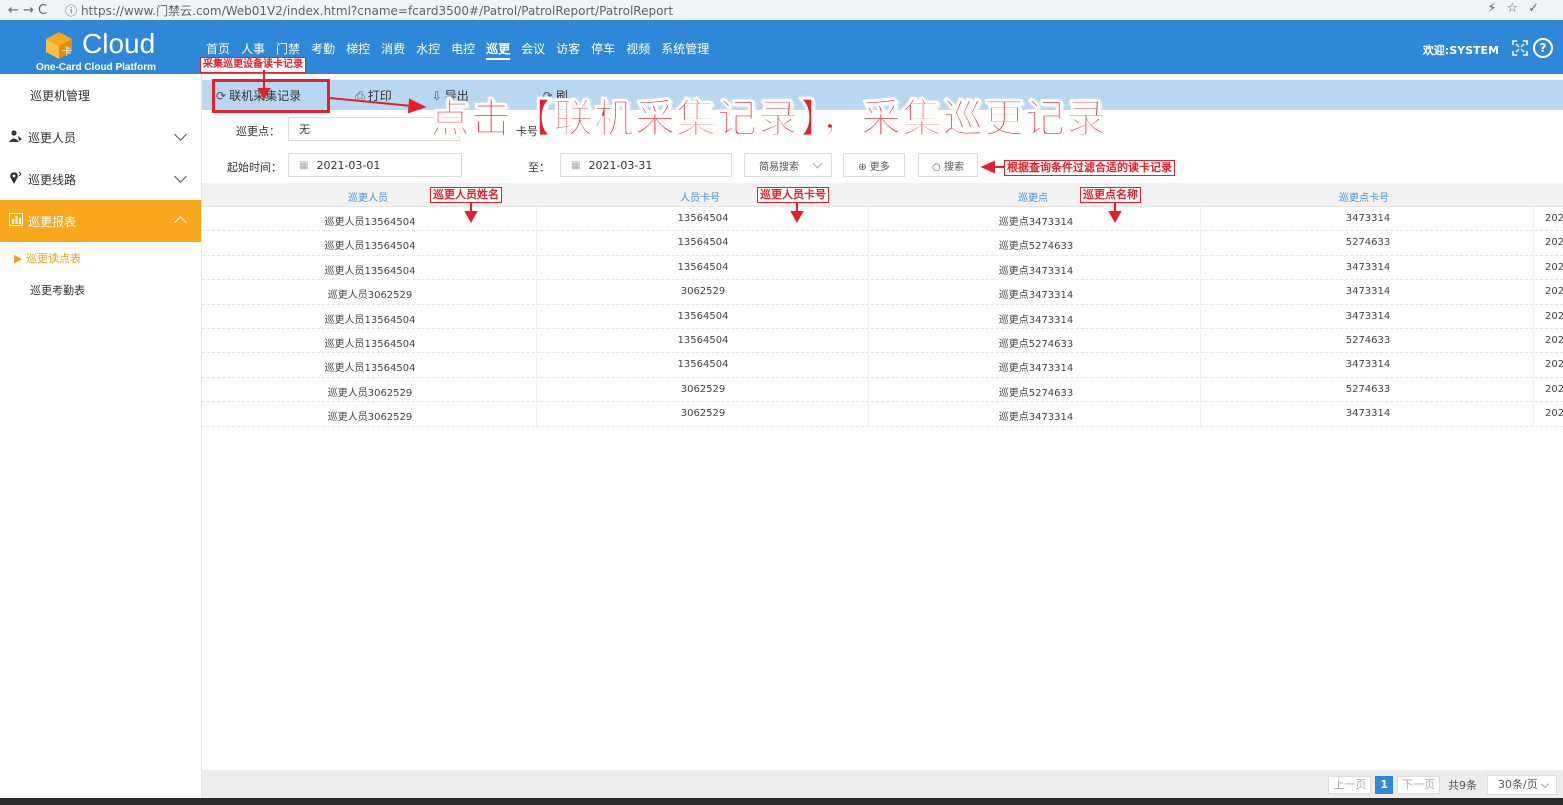  I want to click on nav-video: 视频, so click(638, 50).